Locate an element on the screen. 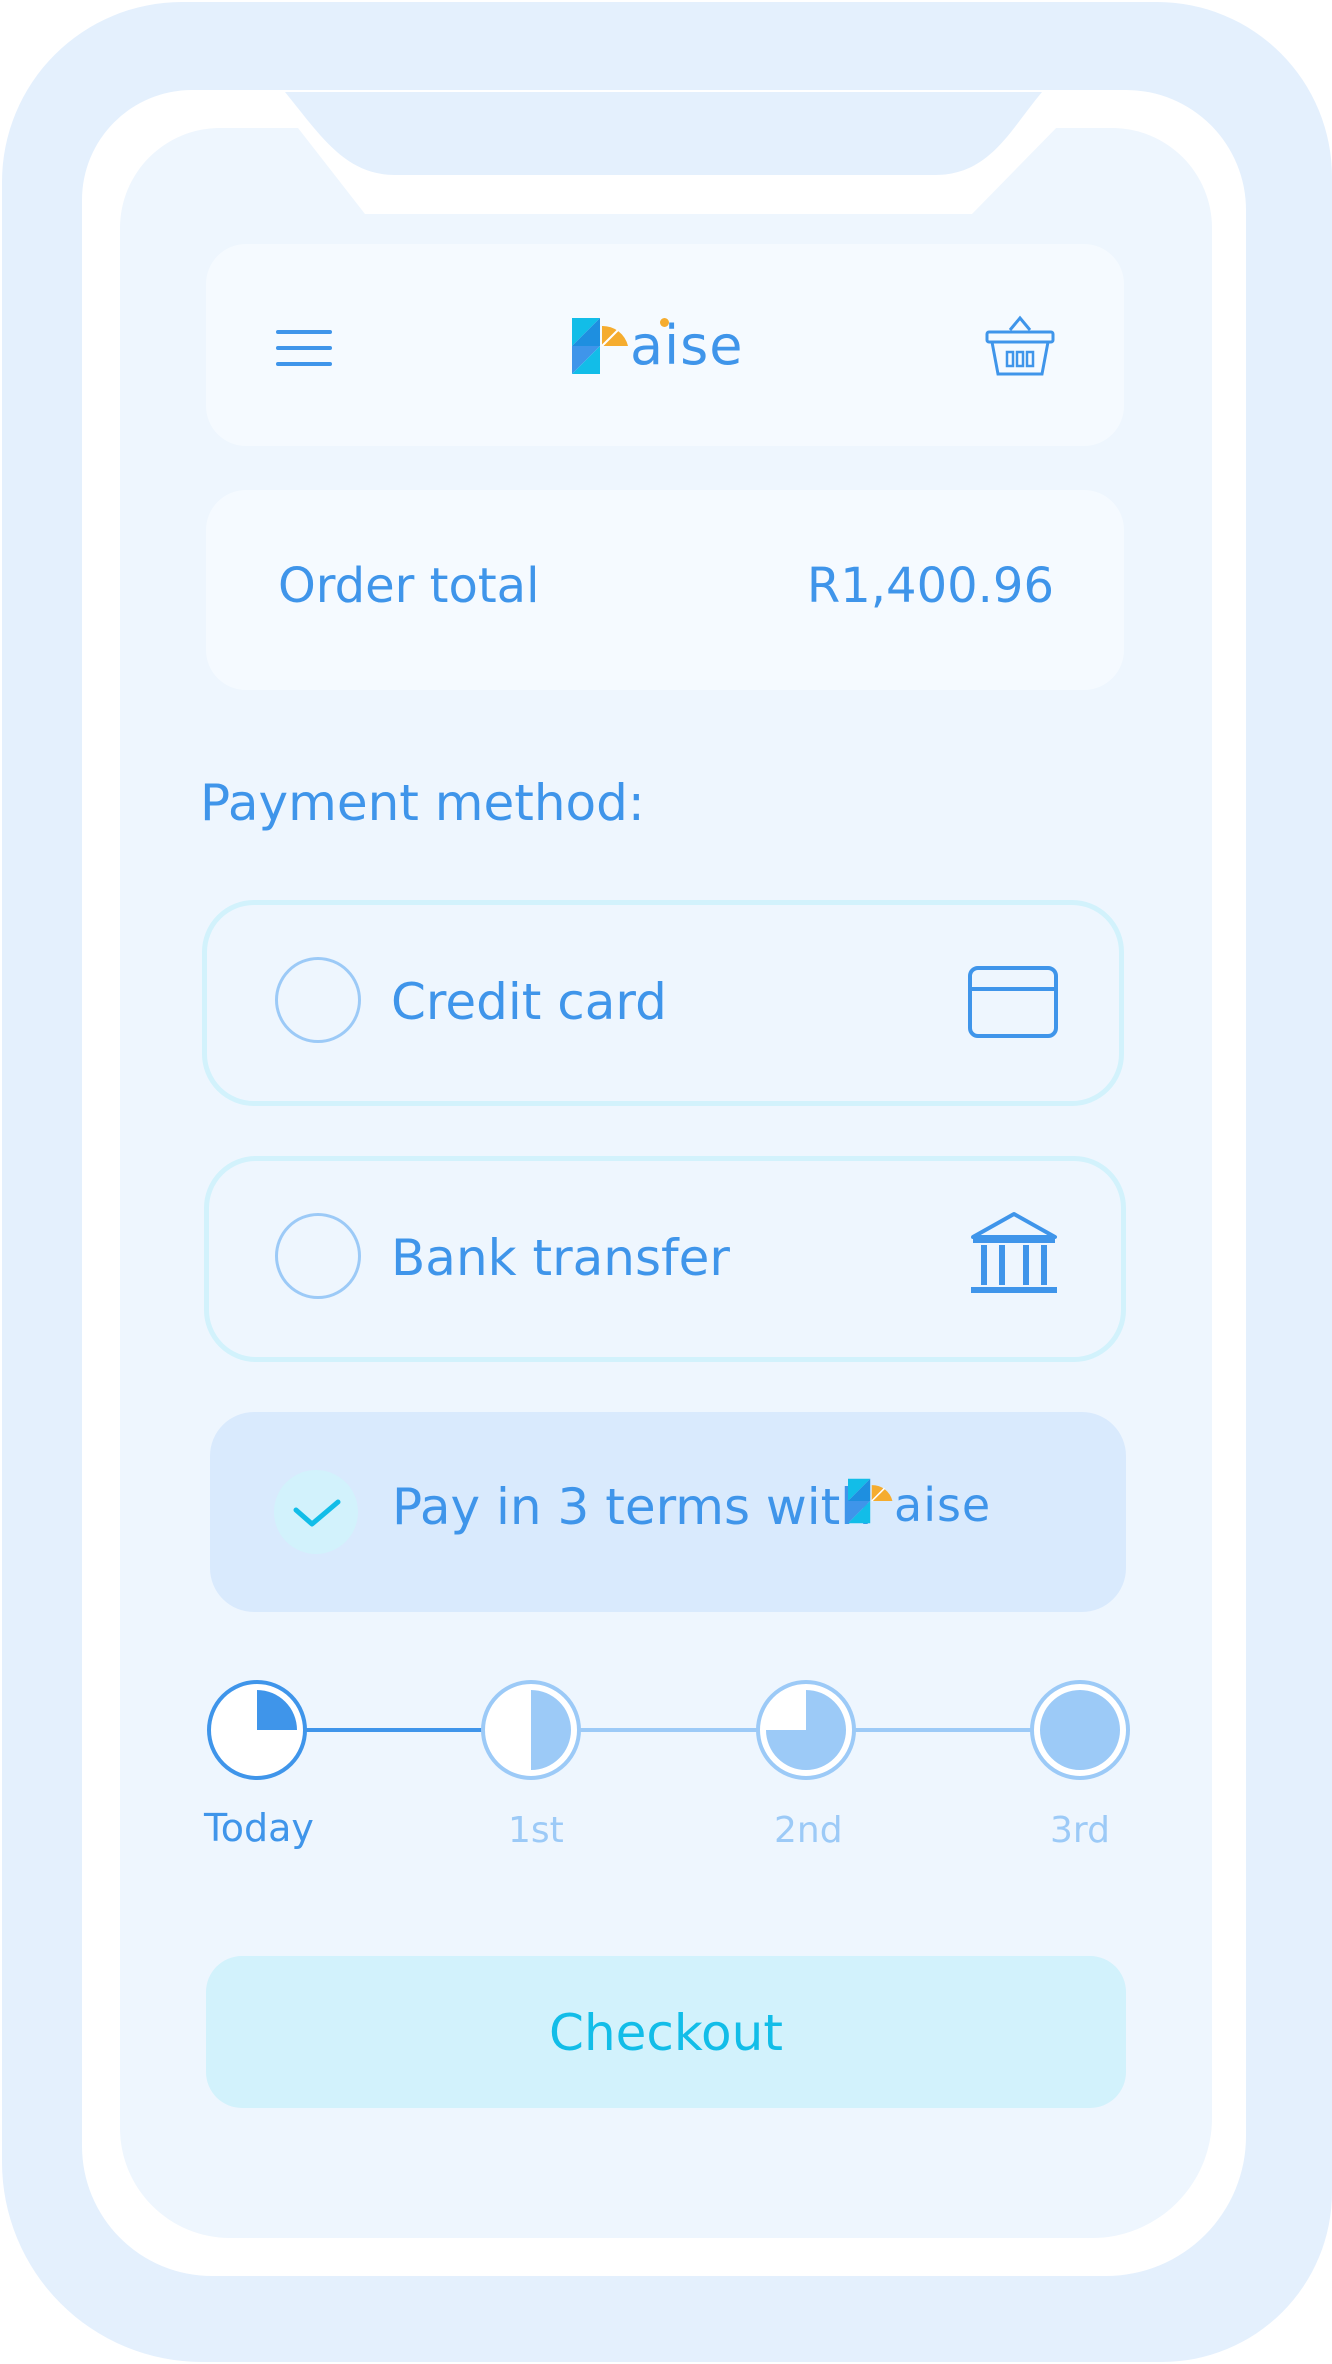 Image resolution: width=1332 pixels, height=2364 pixels. payment-method-heading: Payment method: is located at coordinates (422, 803).